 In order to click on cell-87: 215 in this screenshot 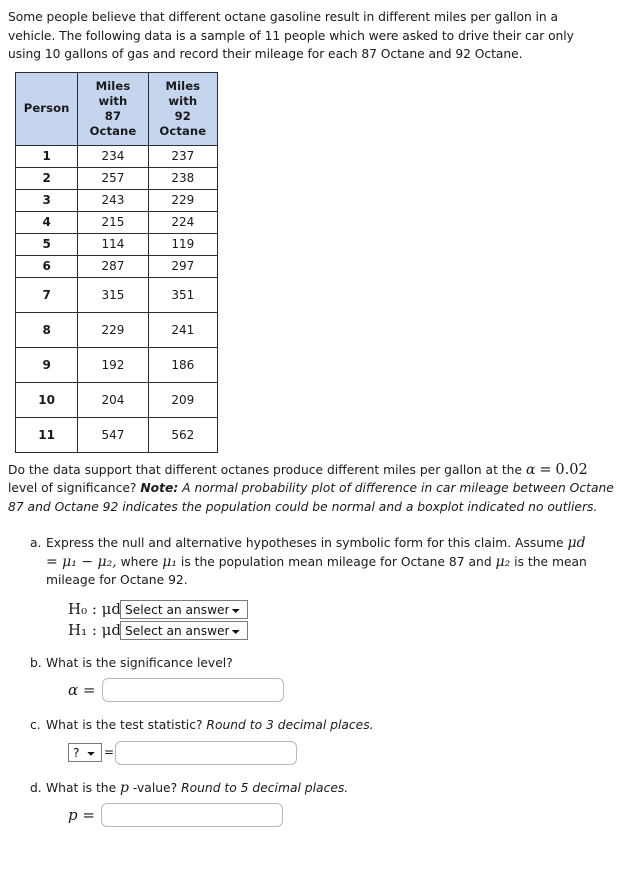, I will do `click(113, 222)`.